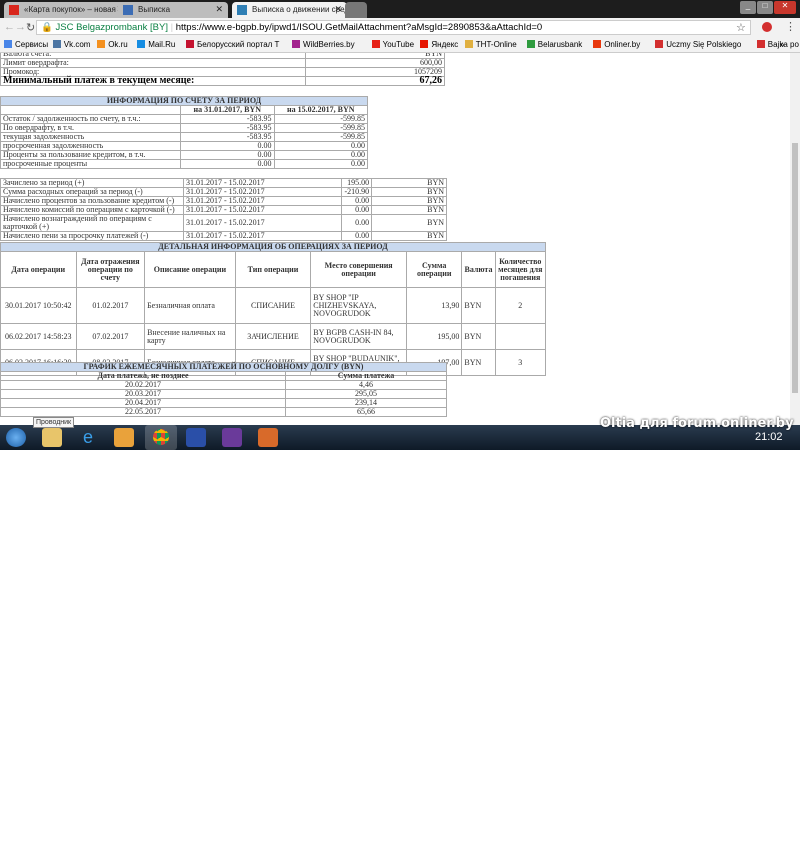 The height and width of the screenshot is (865, 800). I want to click on bookmark-item: Vk.com, so click(71, 44).